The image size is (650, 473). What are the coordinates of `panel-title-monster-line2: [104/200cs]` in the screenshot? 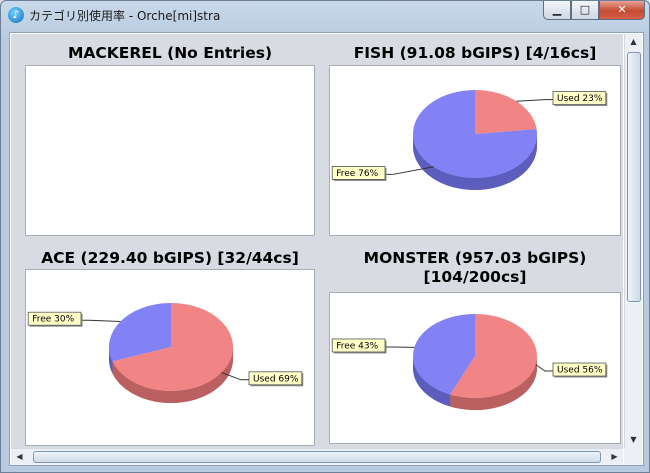 It's located at (475, 277).